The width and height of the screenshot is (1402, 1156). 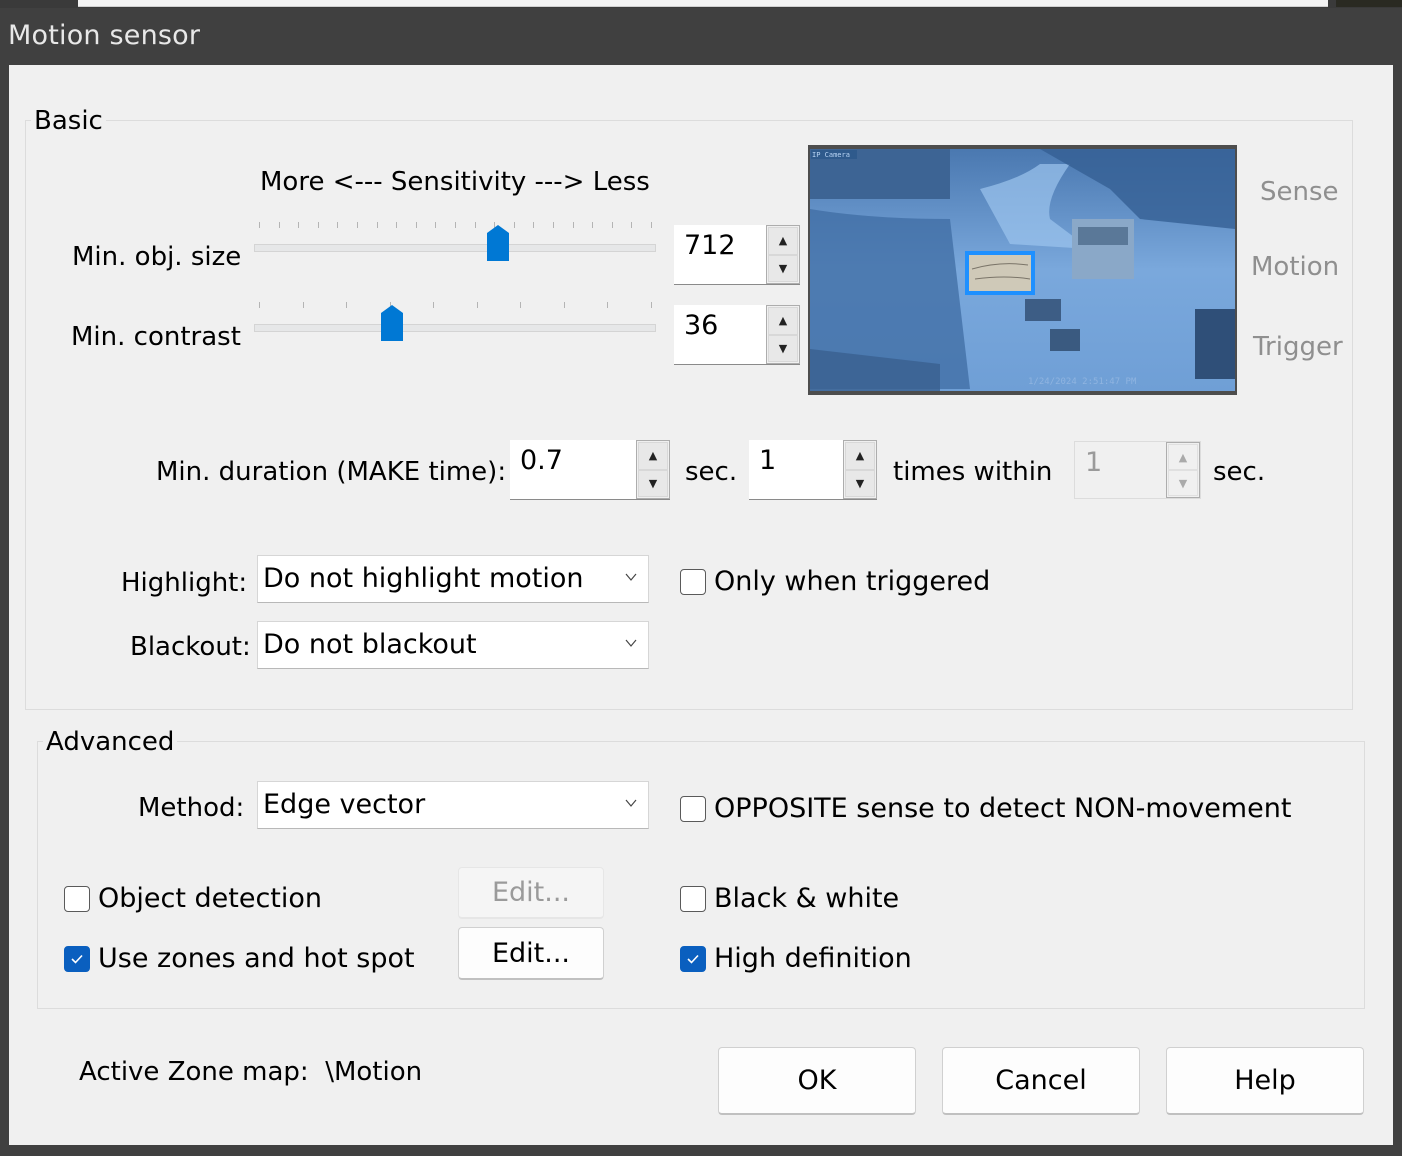 What do you see at coordinates (852, 581) in the screenshot?
I see `only-when-triggered-label: Only when triggered` at bounding box center [852, 581].